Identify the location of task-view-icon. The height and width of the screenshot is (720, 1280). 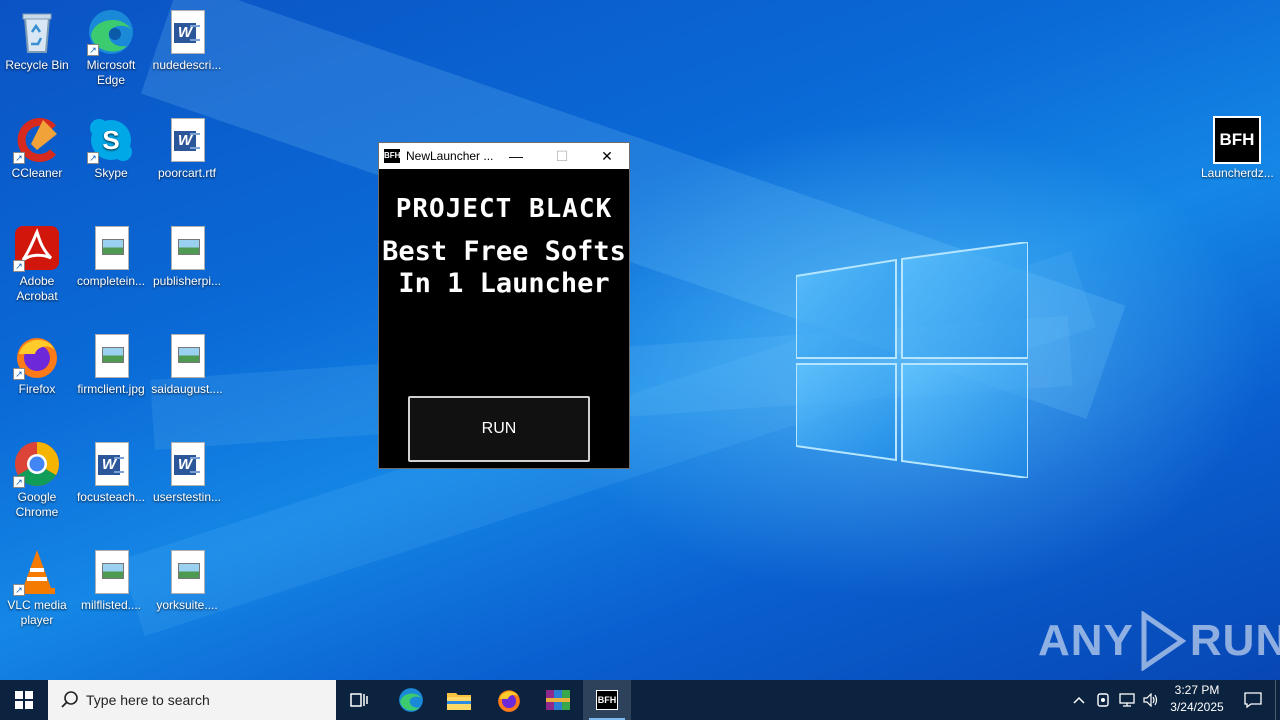
(359, 700).